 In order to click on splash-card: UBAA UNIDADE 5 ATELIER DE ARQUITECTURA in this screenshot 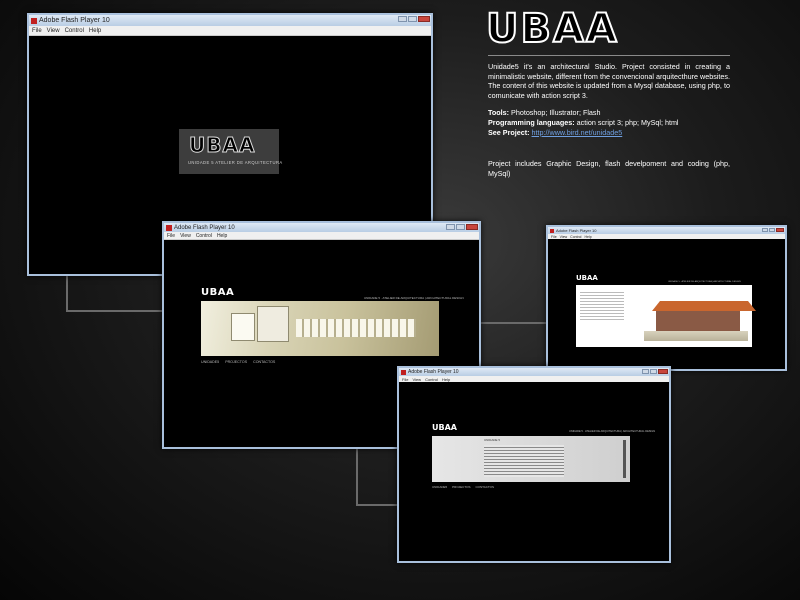, I will do `click(230, 151)`.